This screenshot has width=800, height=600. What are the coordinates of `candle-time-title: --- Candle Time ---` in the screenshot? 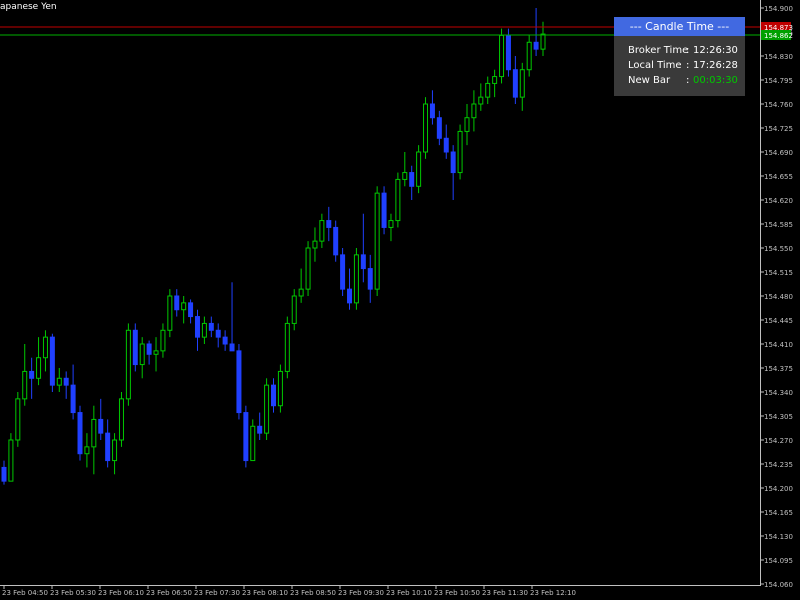 It's located at (679, 26).